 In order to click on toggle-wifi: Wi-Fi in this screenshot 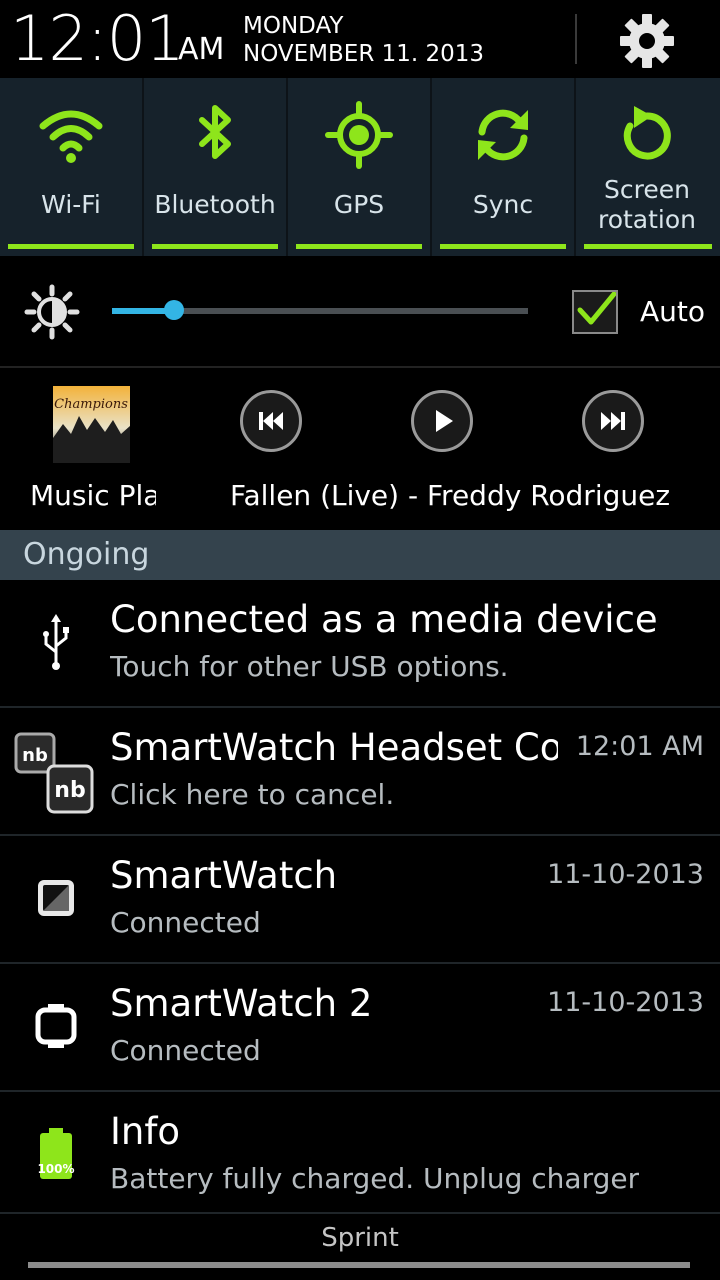, I will do `click(71, 167)`.